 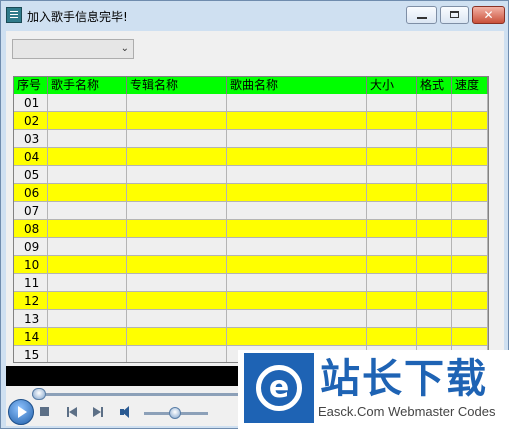 What do you see at coordinates (31, 247) in the screenshot?
I see `row-index-cell: 09` at bounding box center [31, 247].